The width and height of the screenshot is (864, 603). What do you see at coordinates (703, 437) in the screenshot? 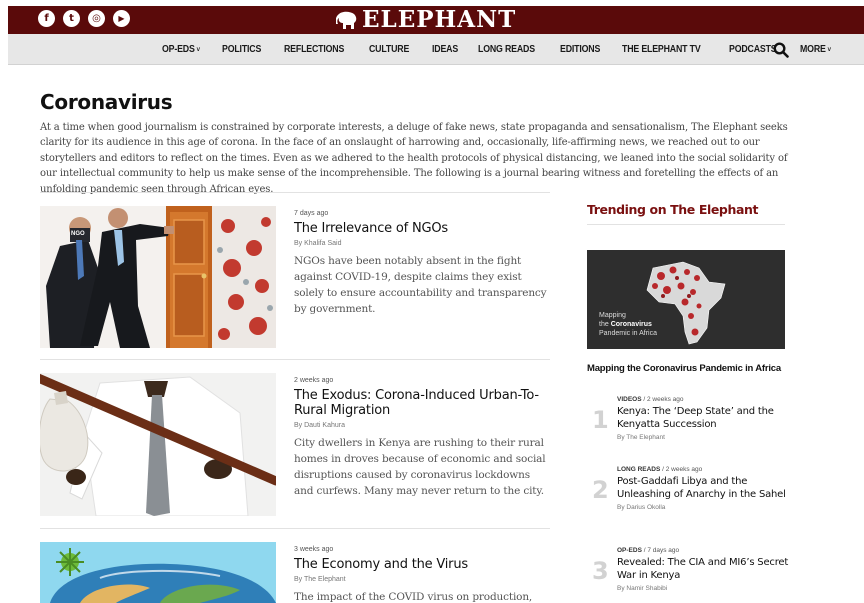
I see `trending-byline: By The Elephant` at bounding box center [703, 437].